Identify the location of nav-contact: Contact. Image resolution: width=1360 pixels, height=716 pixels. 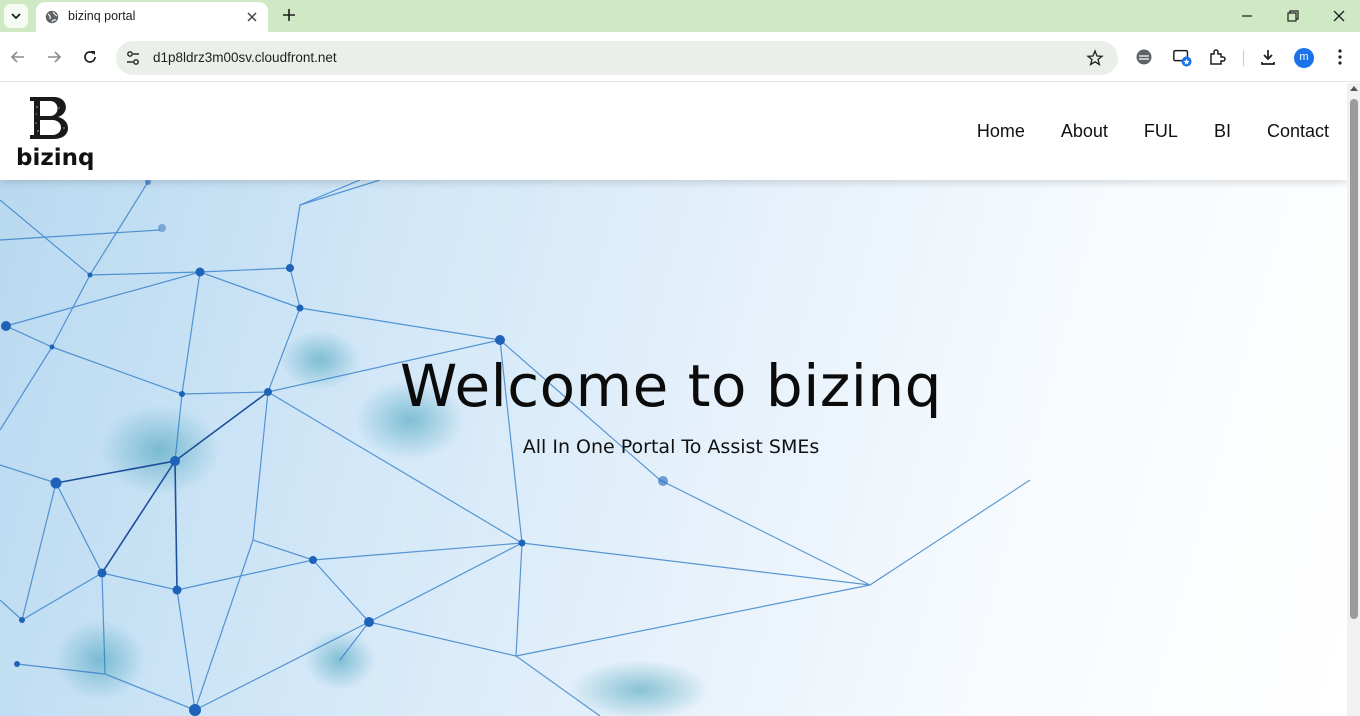
(1298, 131).